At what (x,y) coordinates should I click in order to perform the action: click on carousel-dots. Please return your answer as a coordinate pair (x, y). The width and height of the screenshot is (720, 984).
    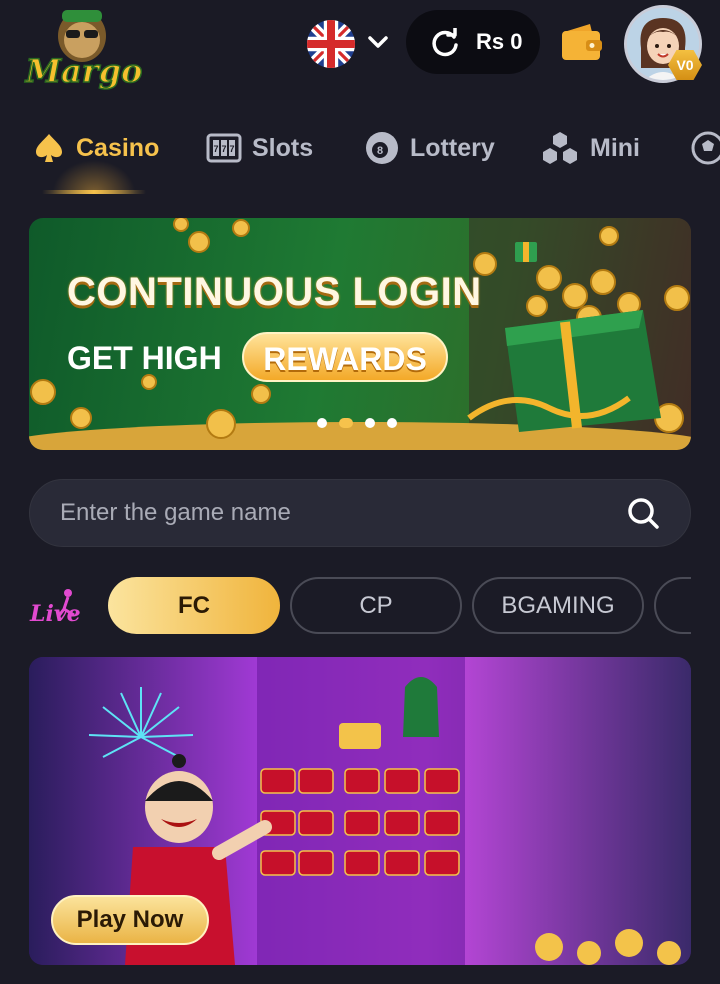
    Looking at the image, I should click on (357, 423).